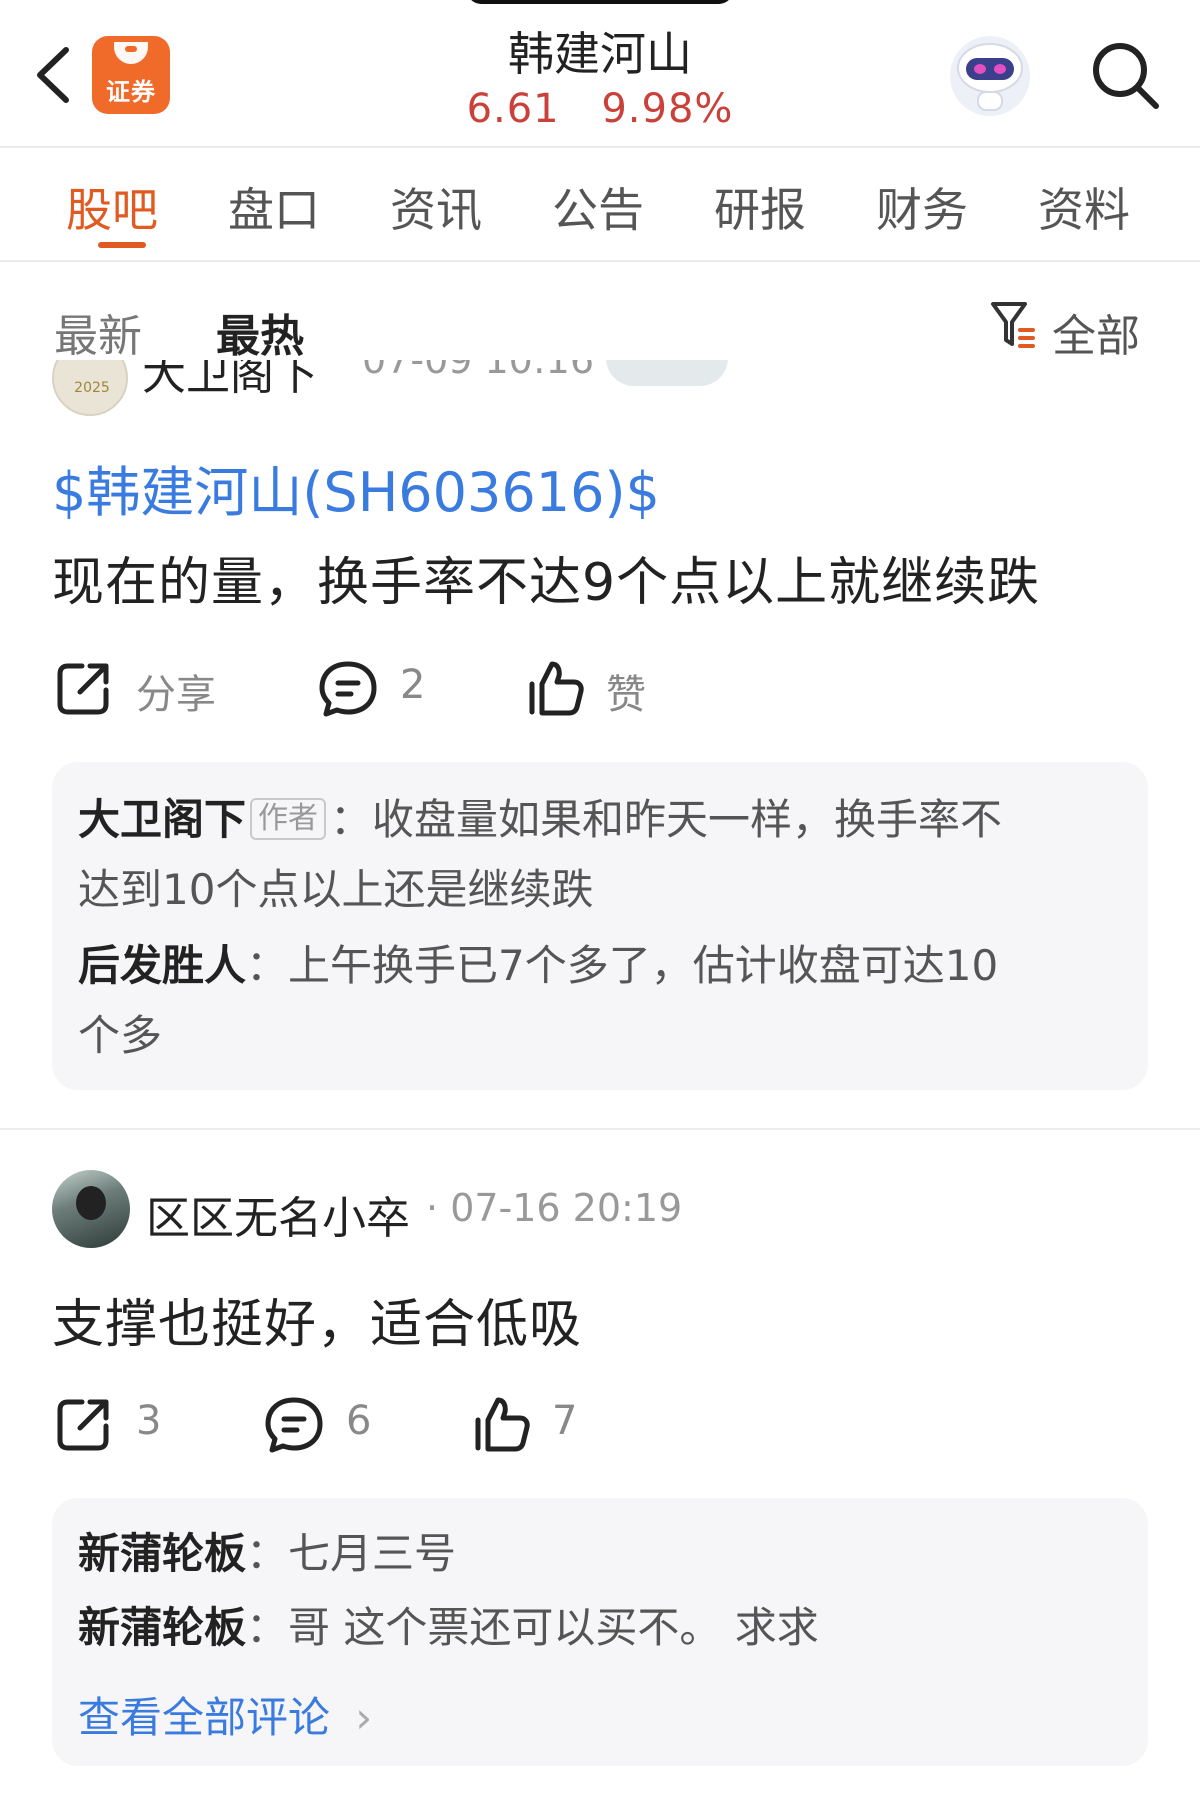 This screenshot has width=1200, height=1799. Describe the element at coordinates (364, 1717) in the screenshot. I see `chevron-right-icon: ›` at that location.